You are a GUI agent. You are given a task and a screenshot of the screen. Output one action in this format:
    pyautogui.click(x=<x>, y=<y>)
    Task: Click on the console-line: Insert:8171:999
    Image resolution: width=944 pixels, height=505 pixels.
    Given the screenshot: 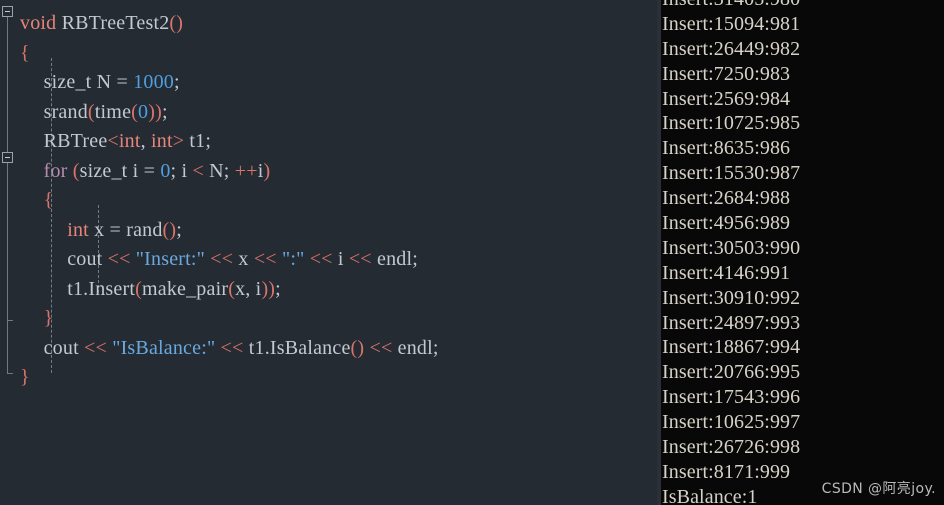 What is the action you would take?
    pyautogui.click(x=726, y=471)
    